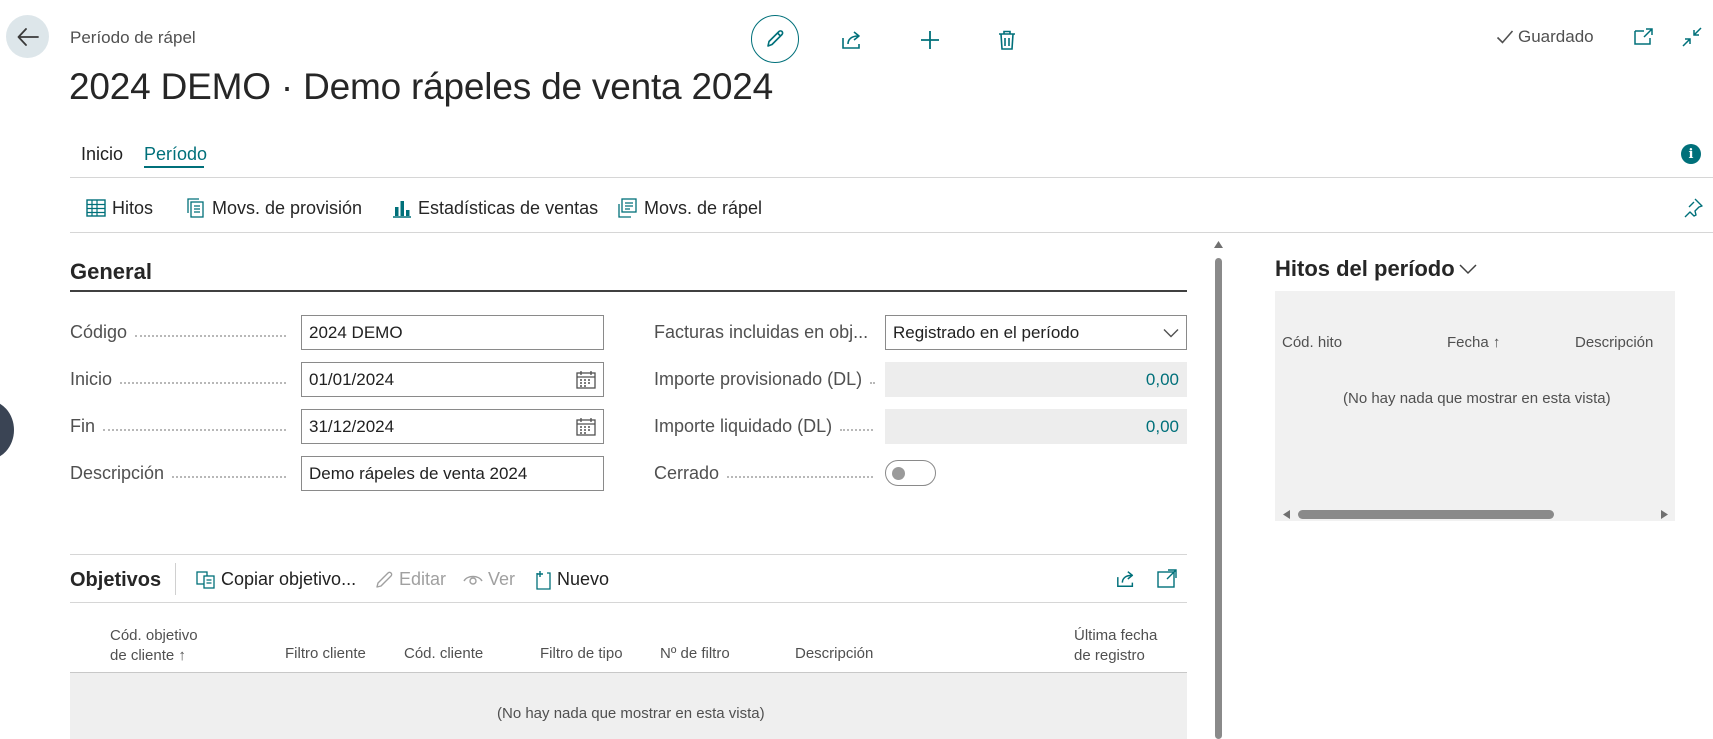 The width and height of the screenshot is (1713, 739). I want to click on column-header-cod-cliente: Cód. cliente, so click(443, 654).